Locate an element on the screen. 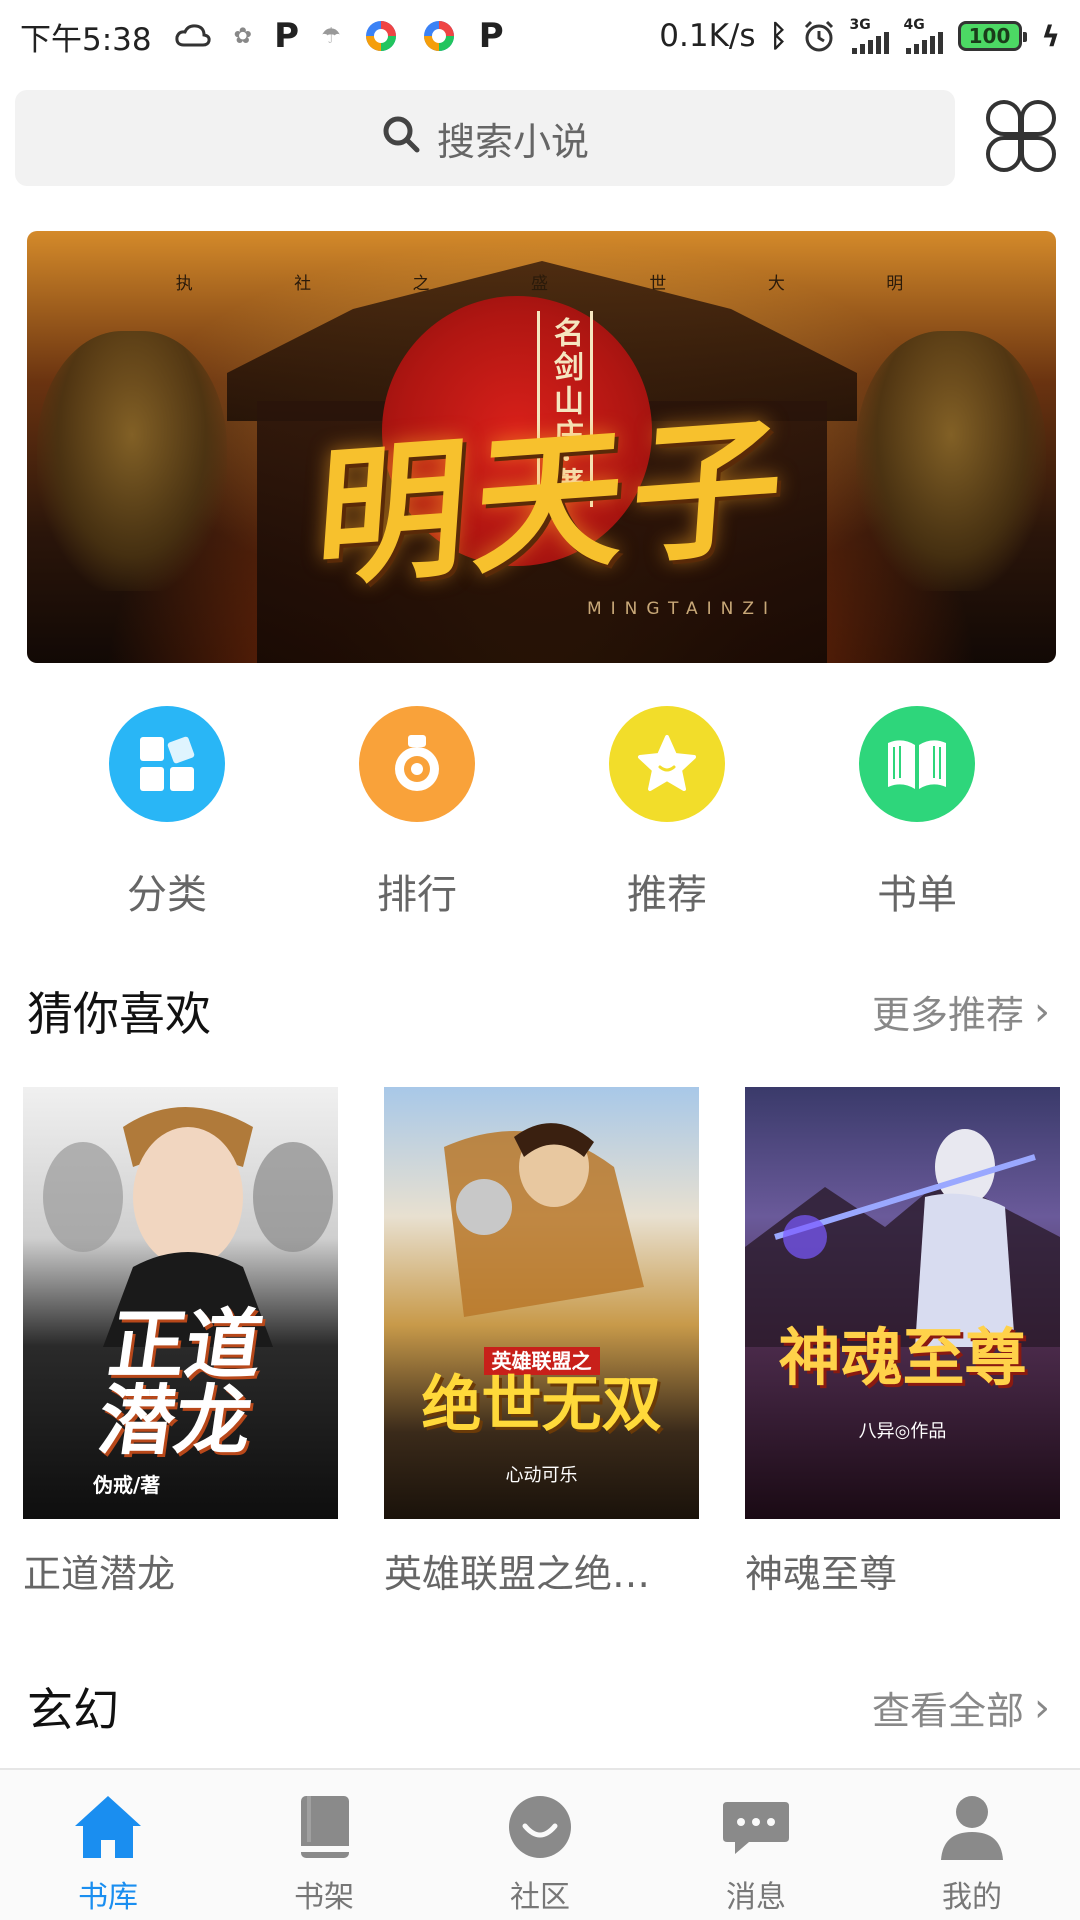 This screenshot has height=1920, width=1080. category-grid-button is located at coordinates (1020, 136).